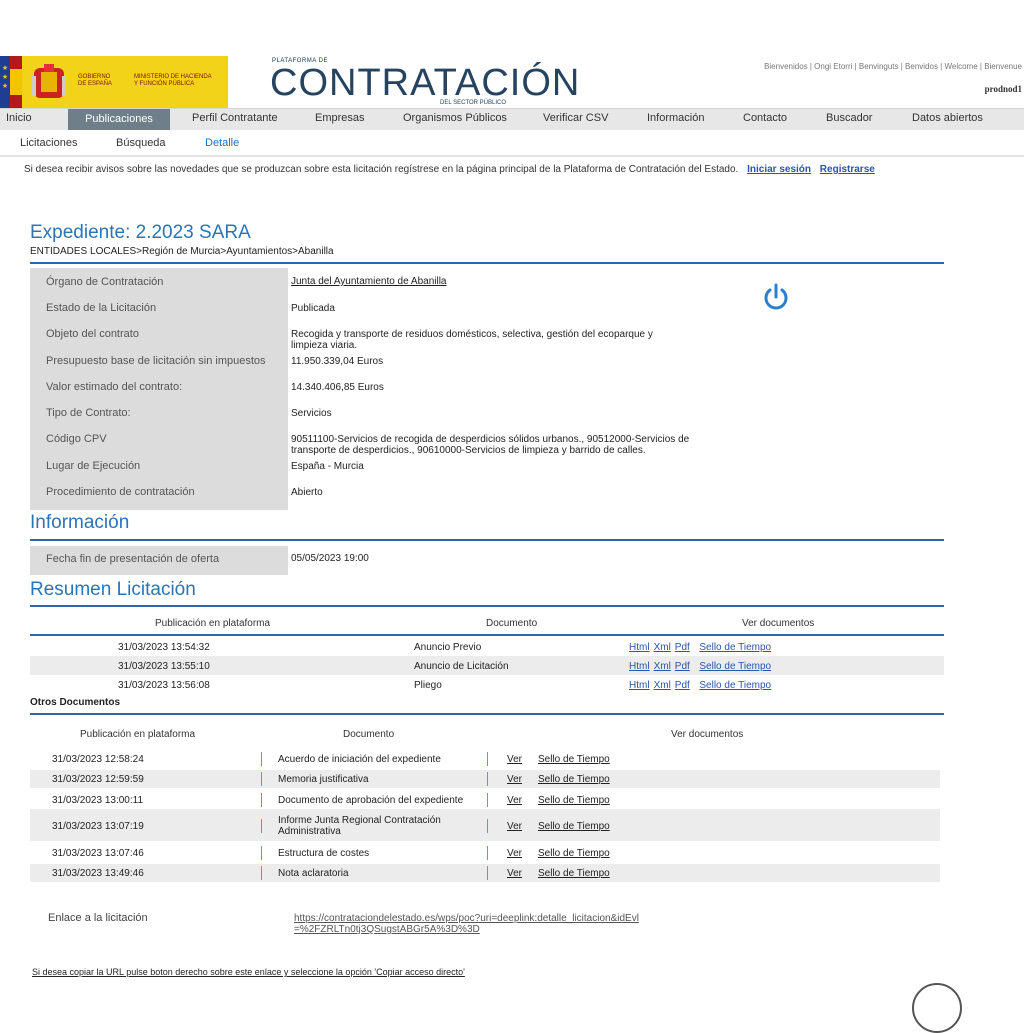 This screenshot has width=1024, height=1033. I want to click on row-document: Anuncio de Licitación, so click(461, 666).